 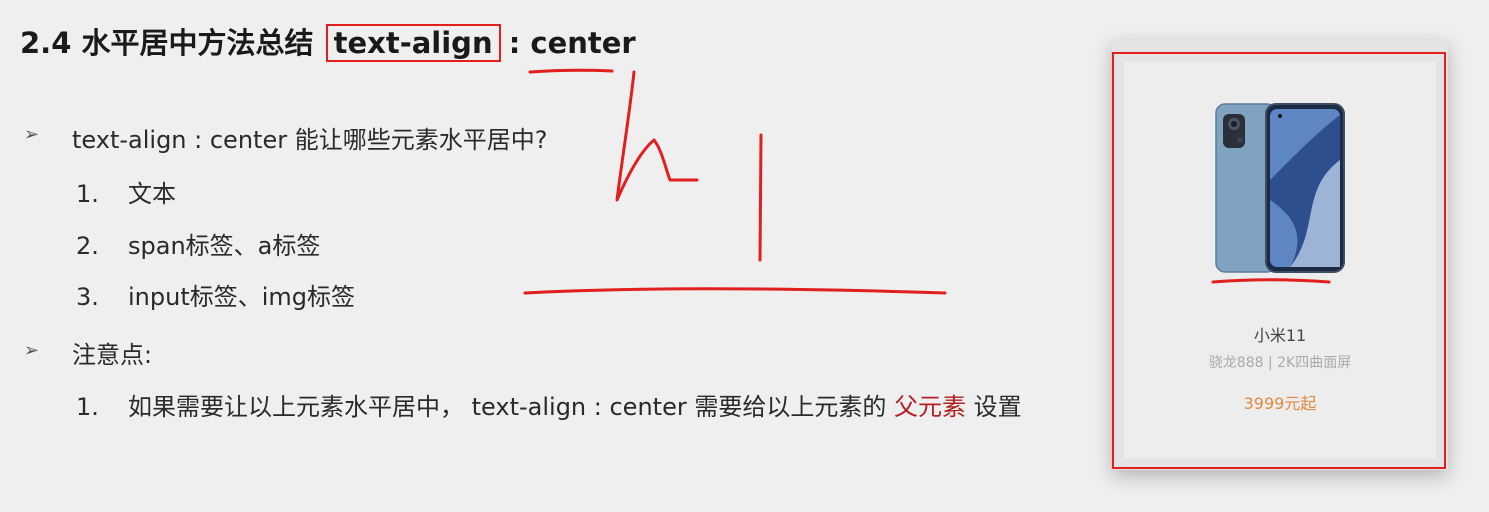 I want to click on baseline-stroke, so click(x=735, y=291).